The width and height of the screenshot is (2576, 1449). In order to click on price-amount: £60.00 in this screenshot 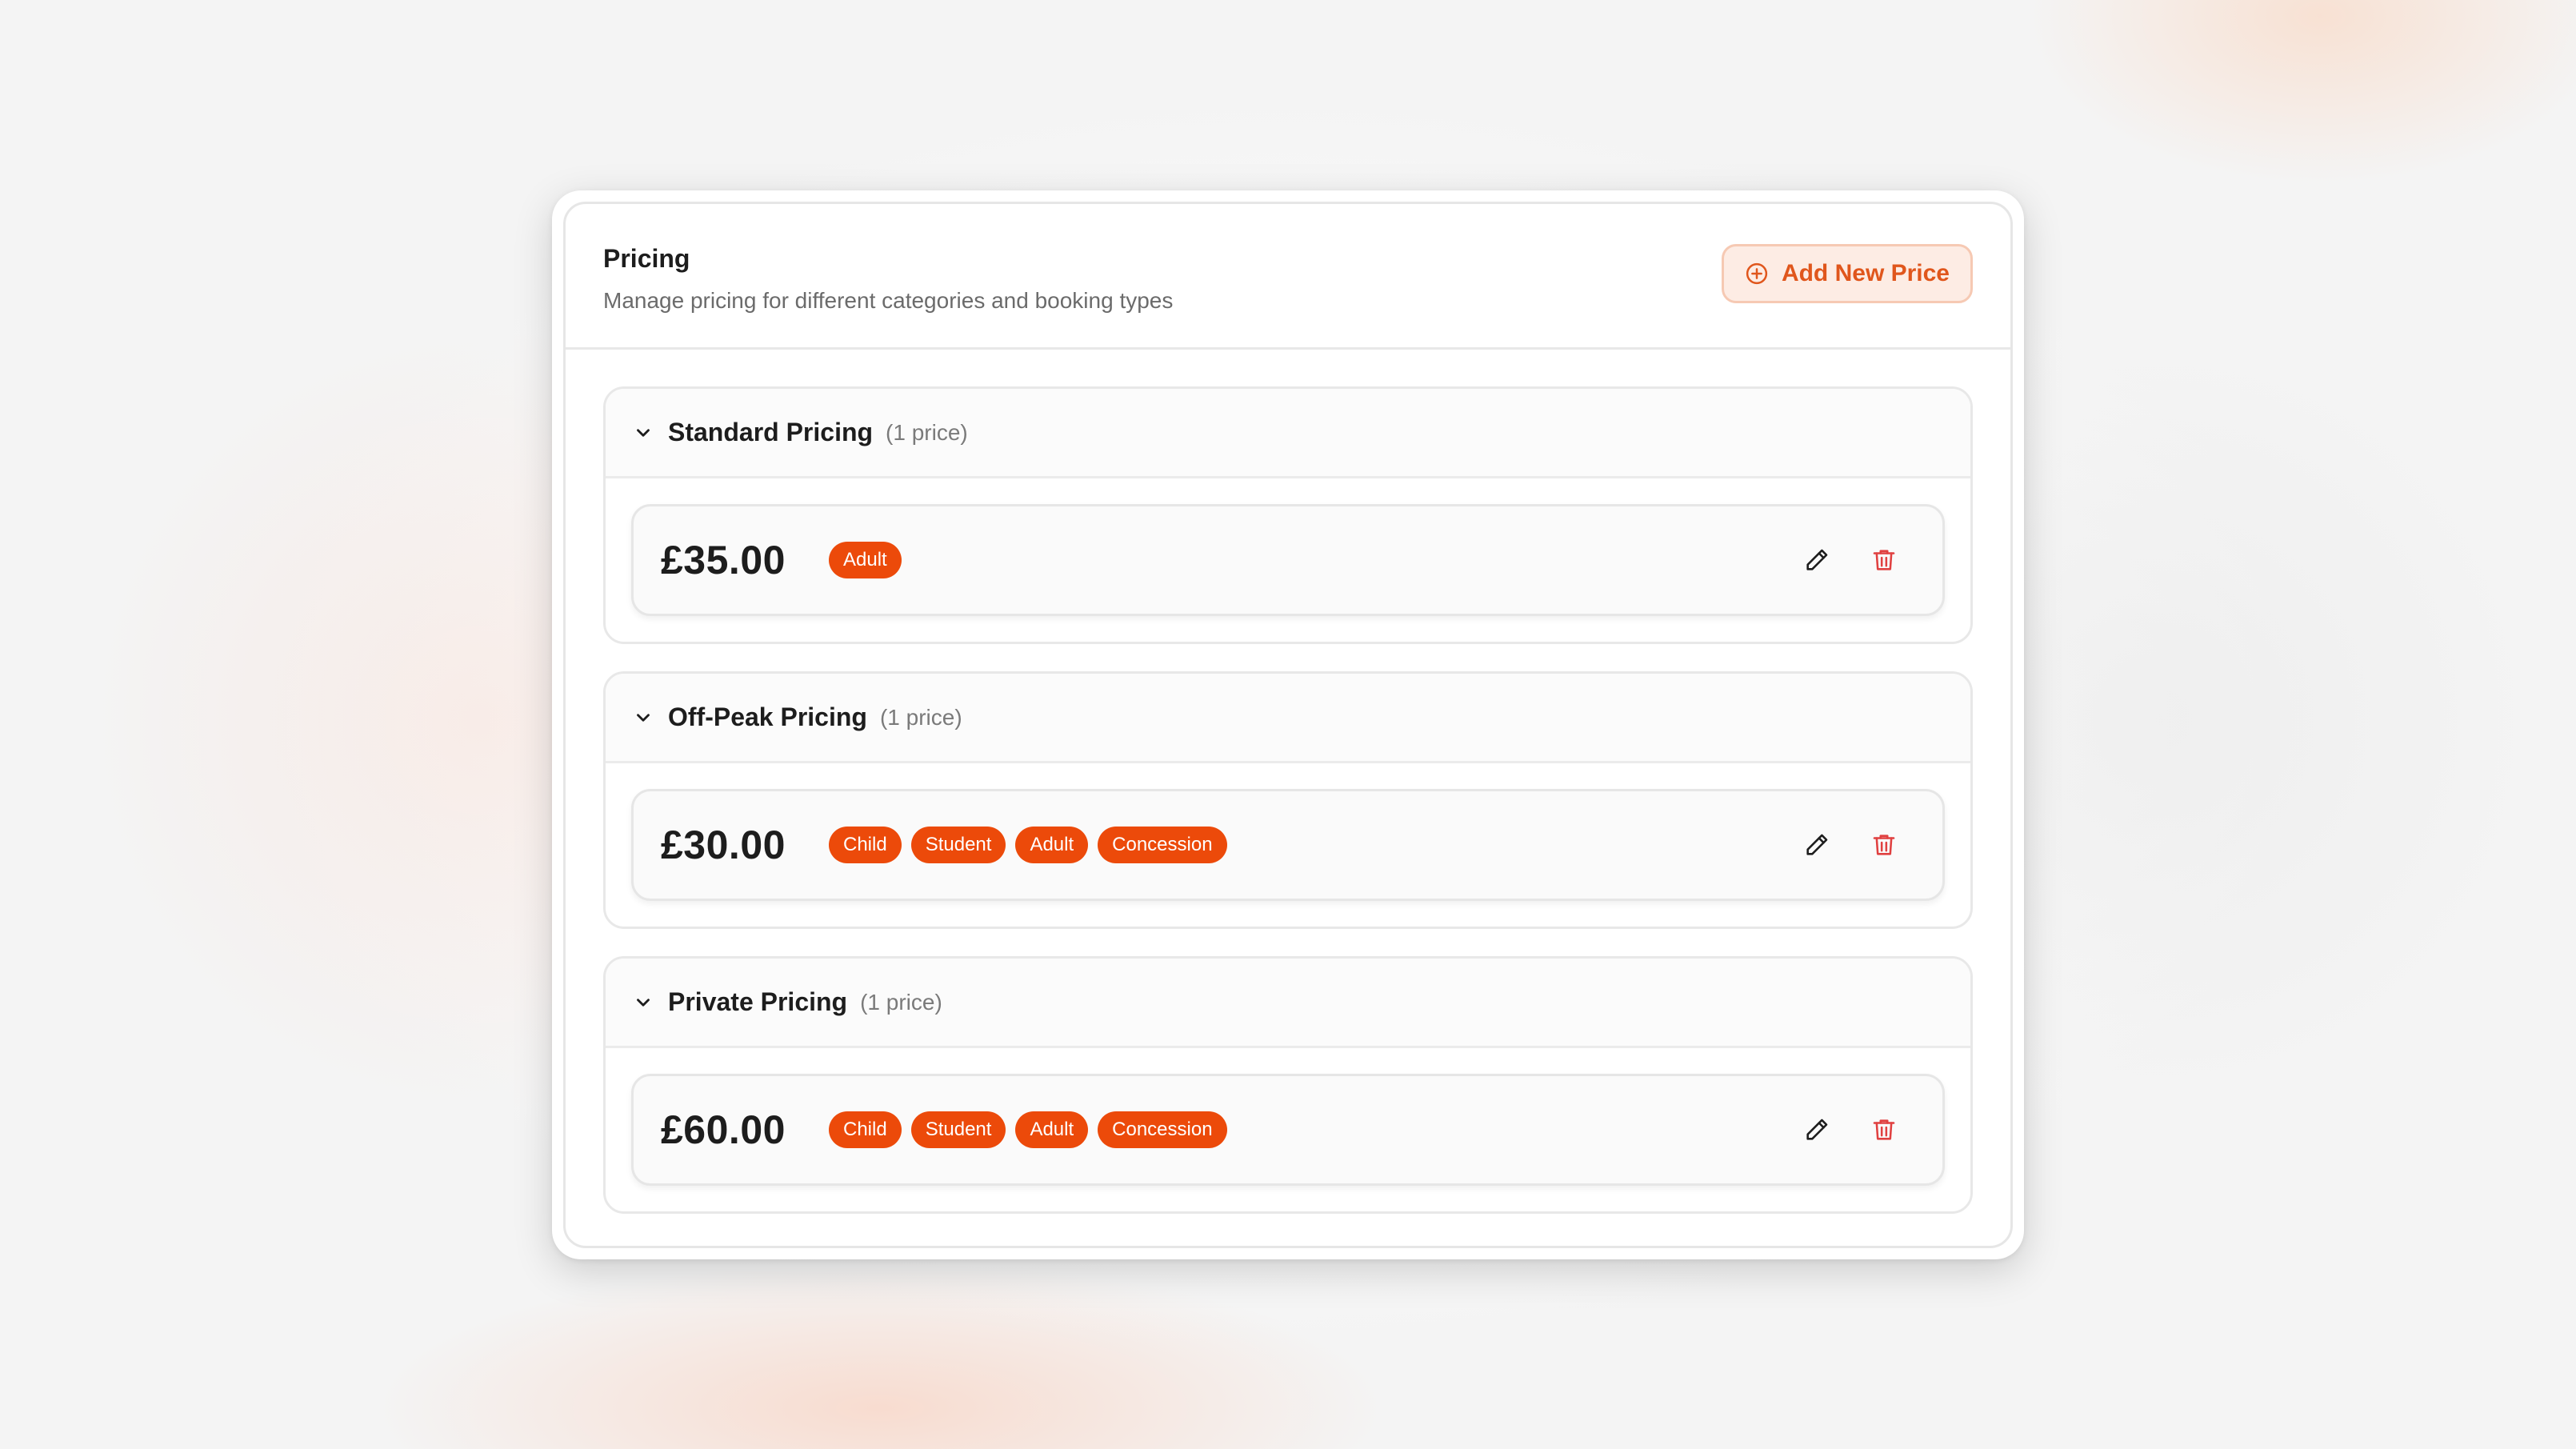, I will do `click(723, 1129)`.